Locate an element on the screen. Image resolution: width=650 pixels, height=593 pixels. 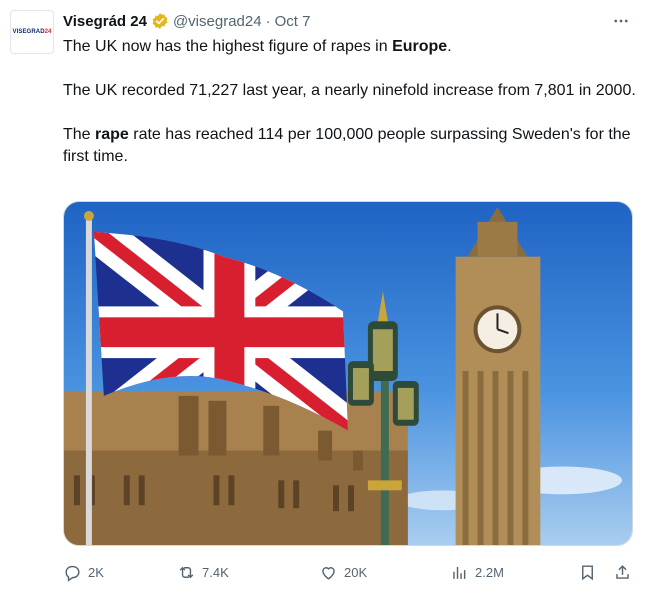
tweet-header: Visegrád 24 @visegrad24 · Oct 7 is located at coordinates (186, 21).